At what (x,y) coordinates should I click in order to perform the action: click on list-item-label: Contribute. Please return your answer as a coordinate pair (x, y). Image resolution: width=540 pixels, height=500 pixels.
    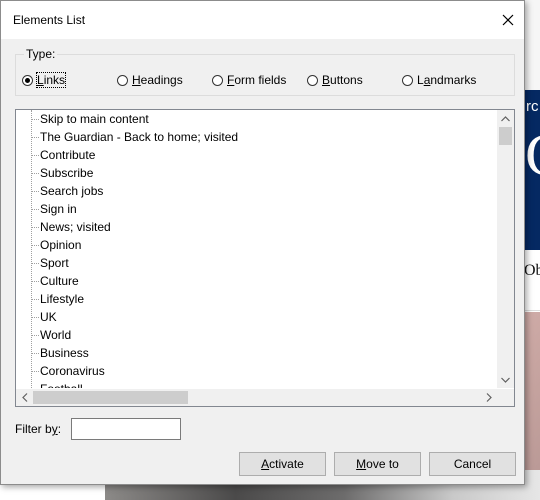
    Looking at the image, I should click on (68, 155).